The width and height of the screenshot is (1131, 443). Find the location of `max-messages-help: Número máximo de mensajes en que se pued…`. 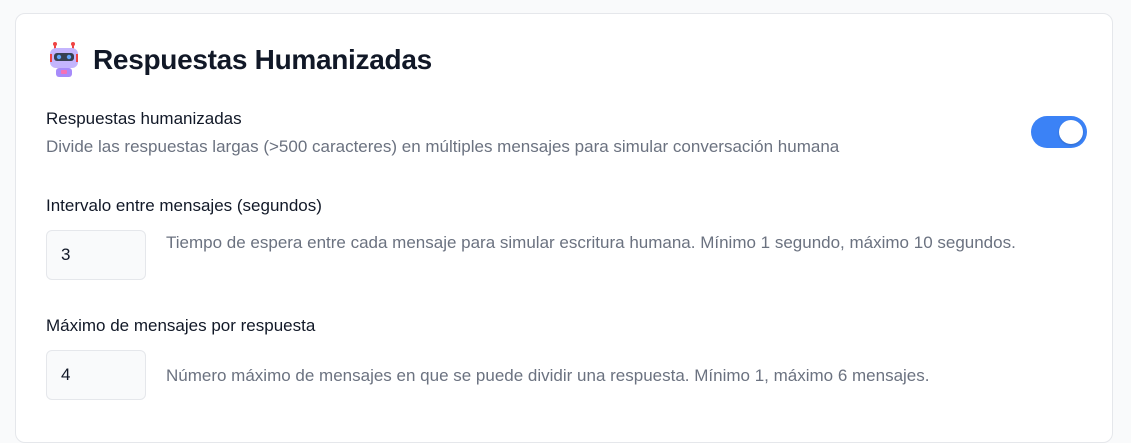

max-messages-help: Número máximo de mensajes en que se pued… is located at coordinates (548, 375).